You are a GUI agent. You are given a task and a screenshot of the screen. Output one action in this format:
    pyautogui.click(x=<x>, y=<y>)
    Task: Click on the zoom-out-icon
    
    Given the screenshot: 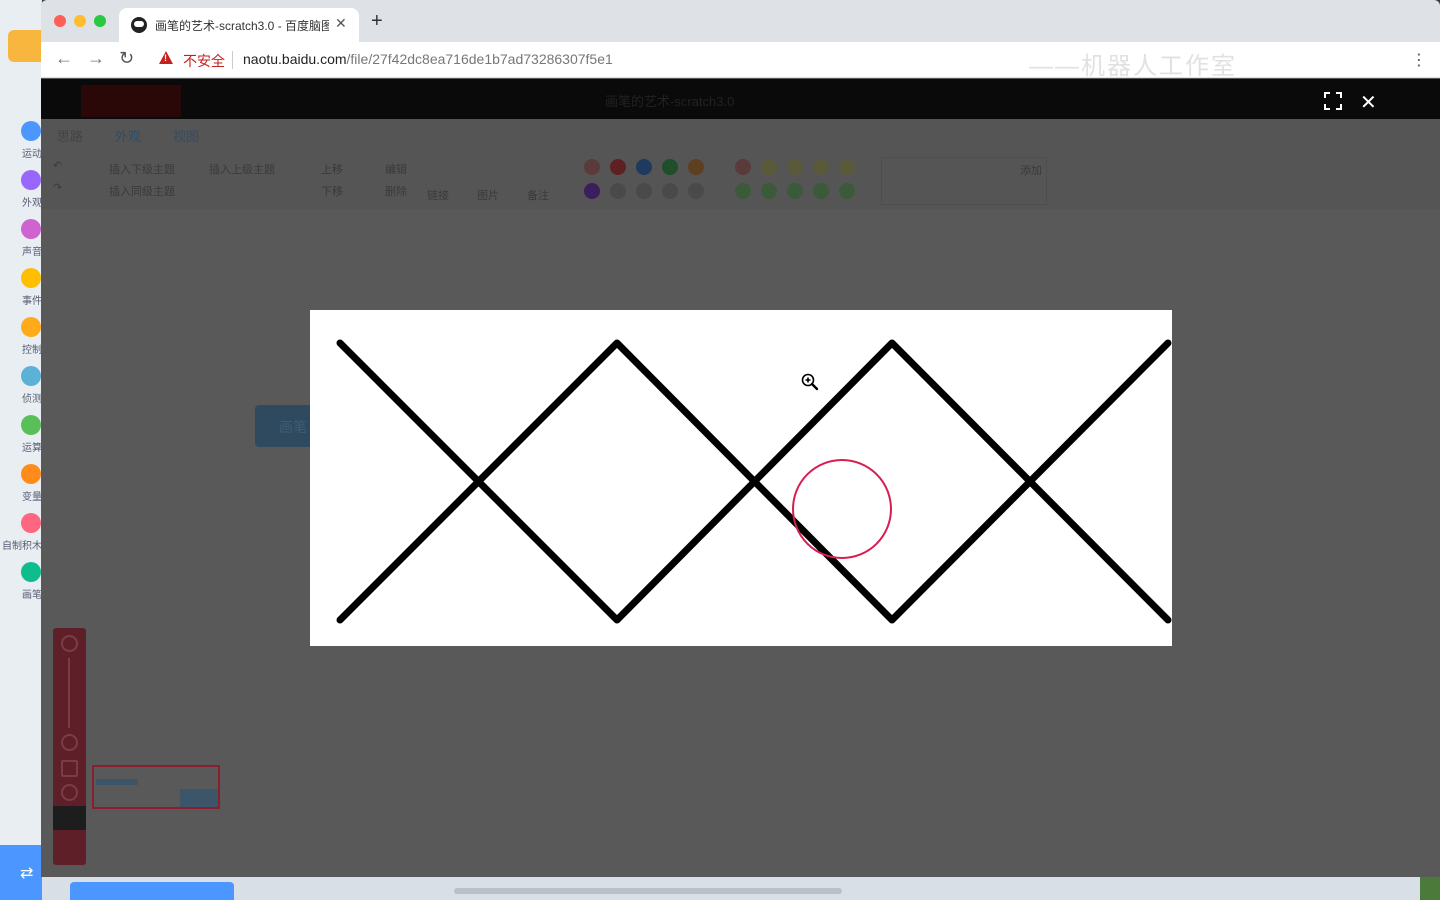 What is the action you would take?
    pyautogui.click(x=69, y=742)
    